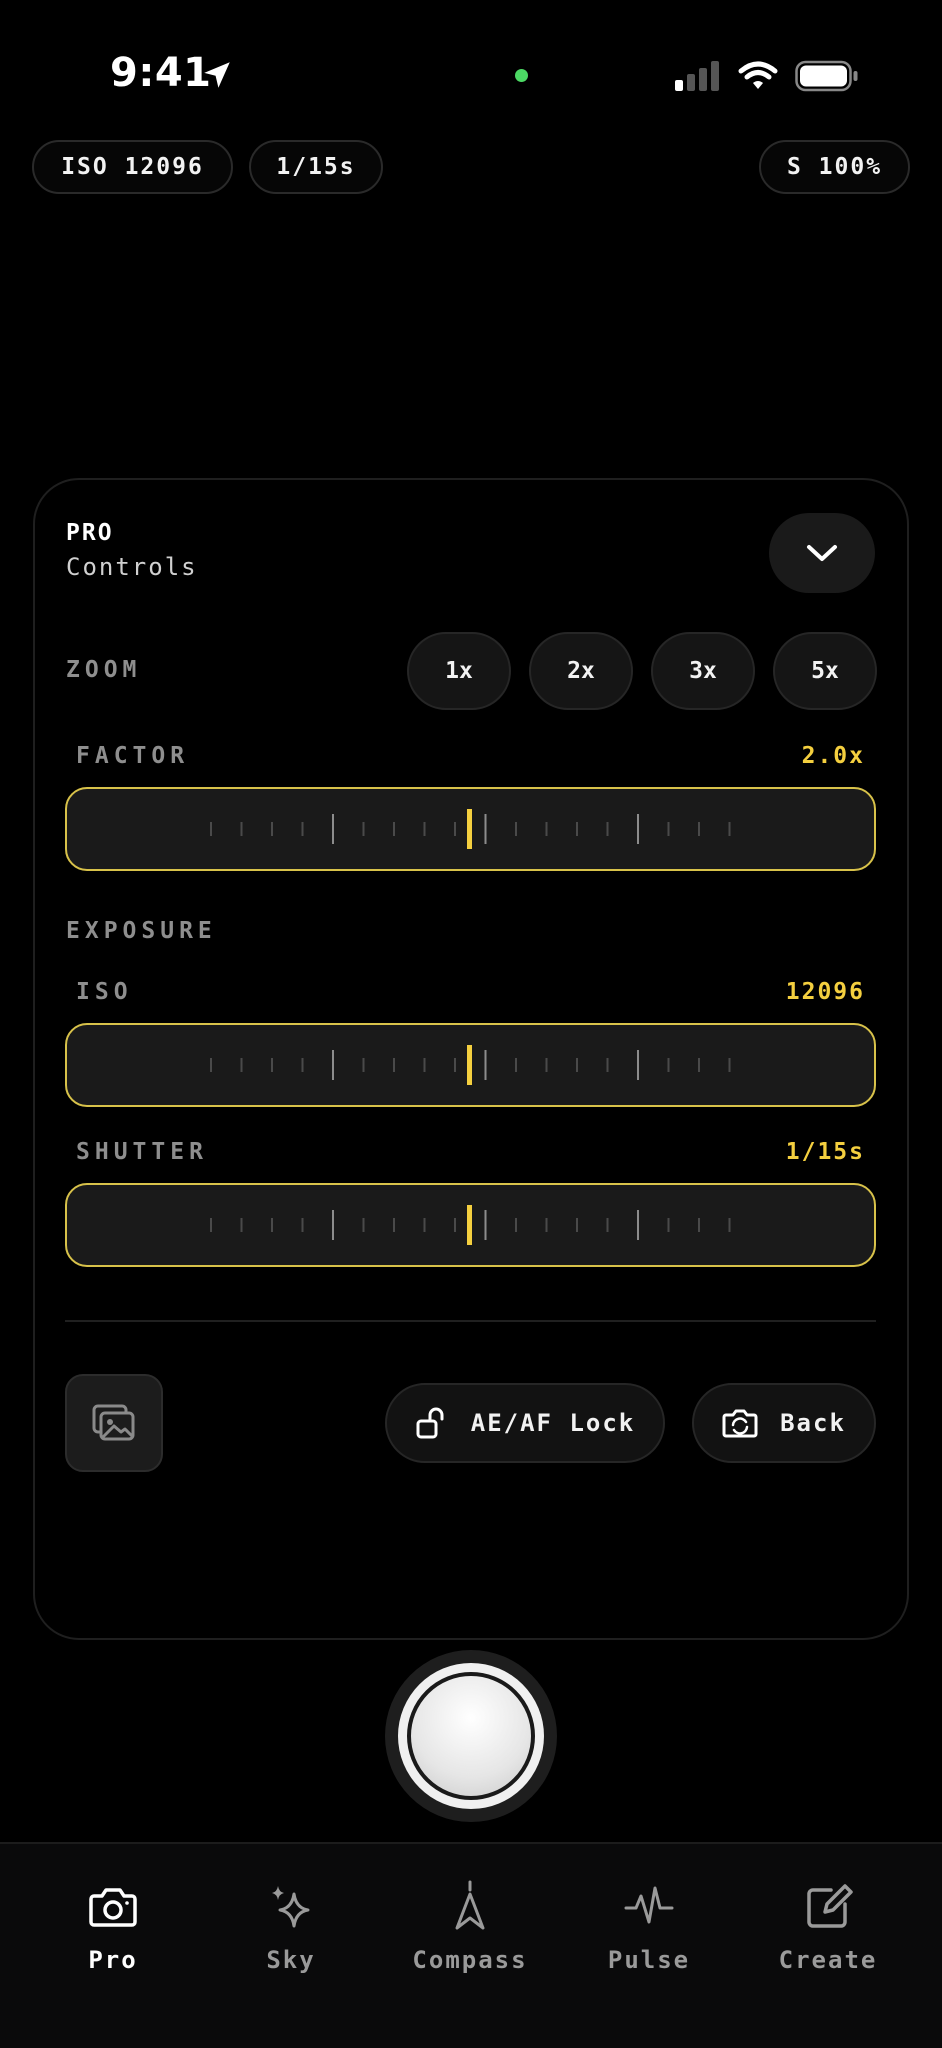 The width and height of the screenshot is (942, 2048). Describe the element at coordinates (649, 1905) in the screenshot. I see `pulse-icon` at that location.